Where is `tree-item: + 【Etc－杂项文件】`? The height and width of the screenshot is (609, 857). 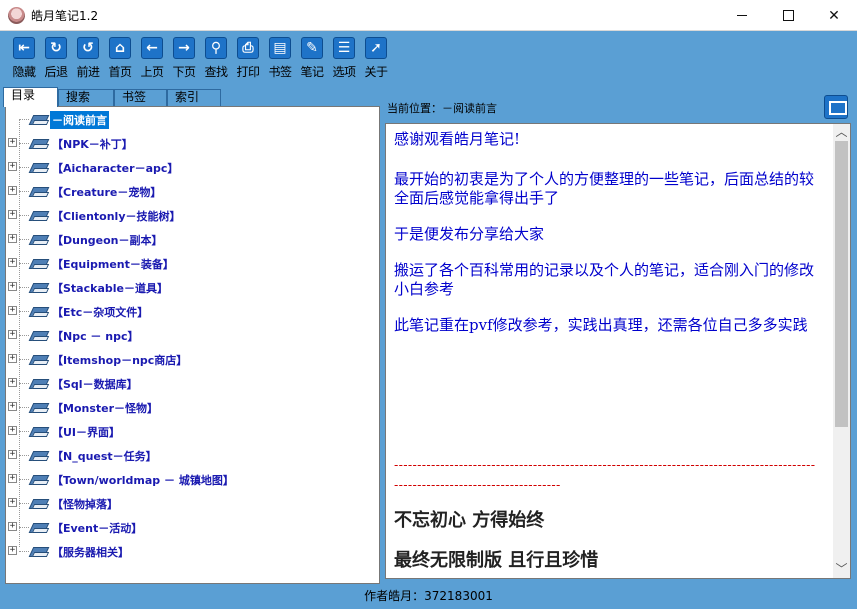 tree-item: + 【Etc－杂项文件】 is located at coordinates (191, 312).